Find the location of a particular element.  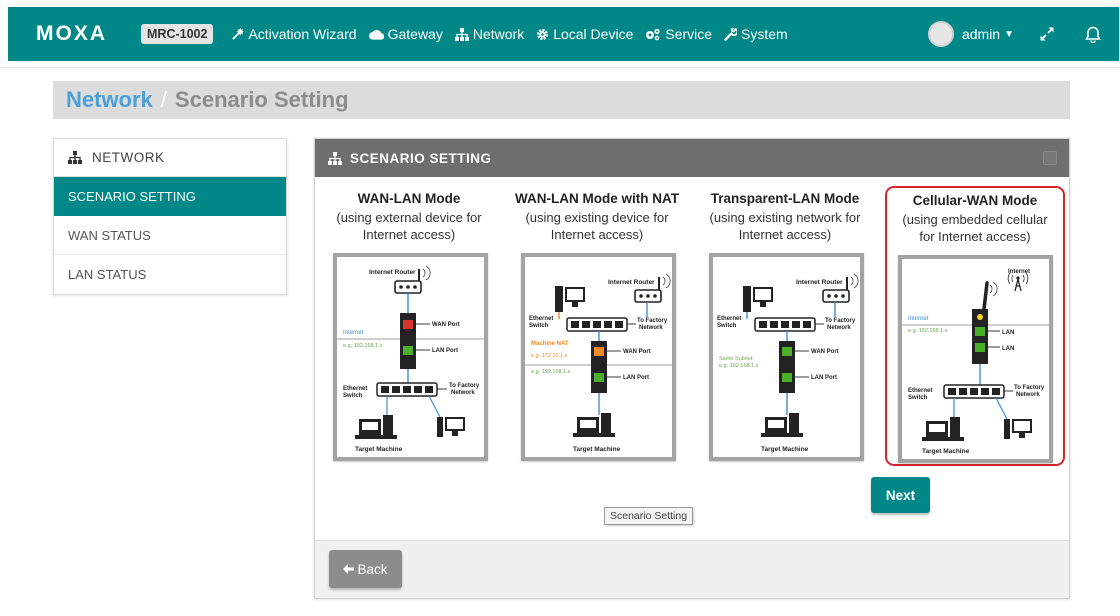

mode-description: (using existing device for is located at coordinates (597, 217).